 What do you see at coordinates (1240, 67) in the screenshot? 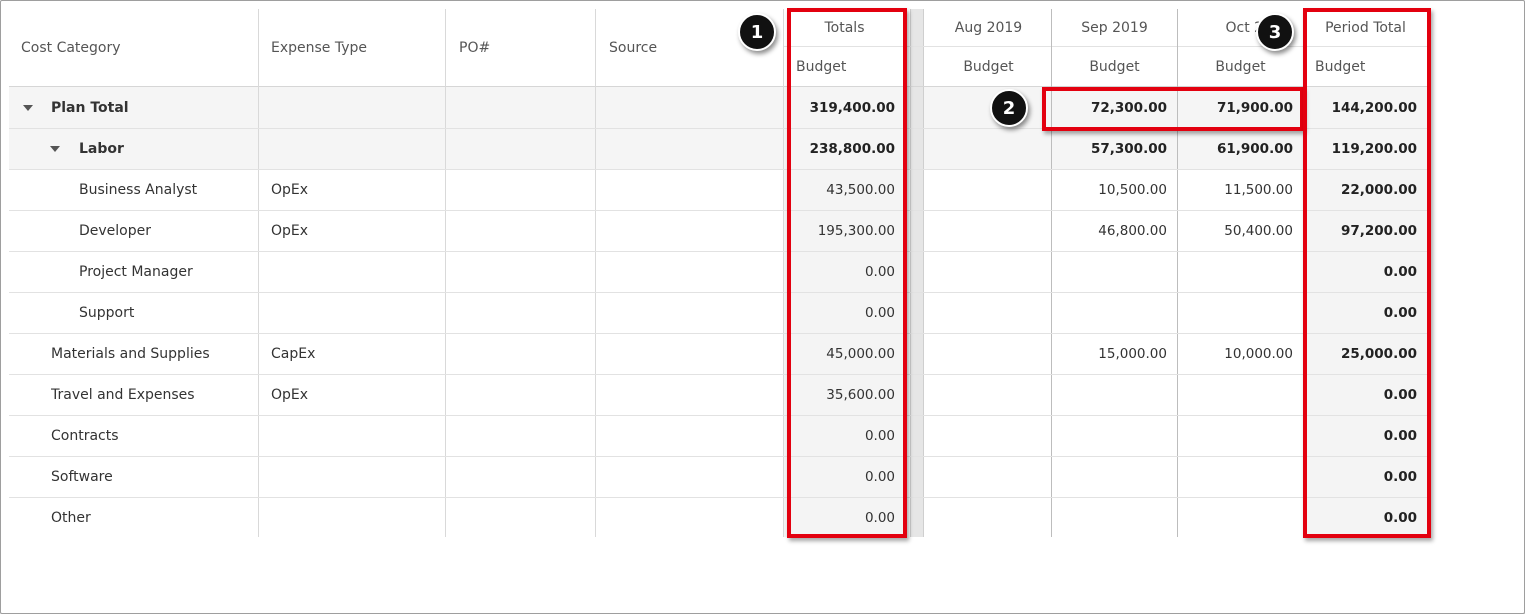
I see `header-oct-budget: Budget` at bounding box center [1240, 67].